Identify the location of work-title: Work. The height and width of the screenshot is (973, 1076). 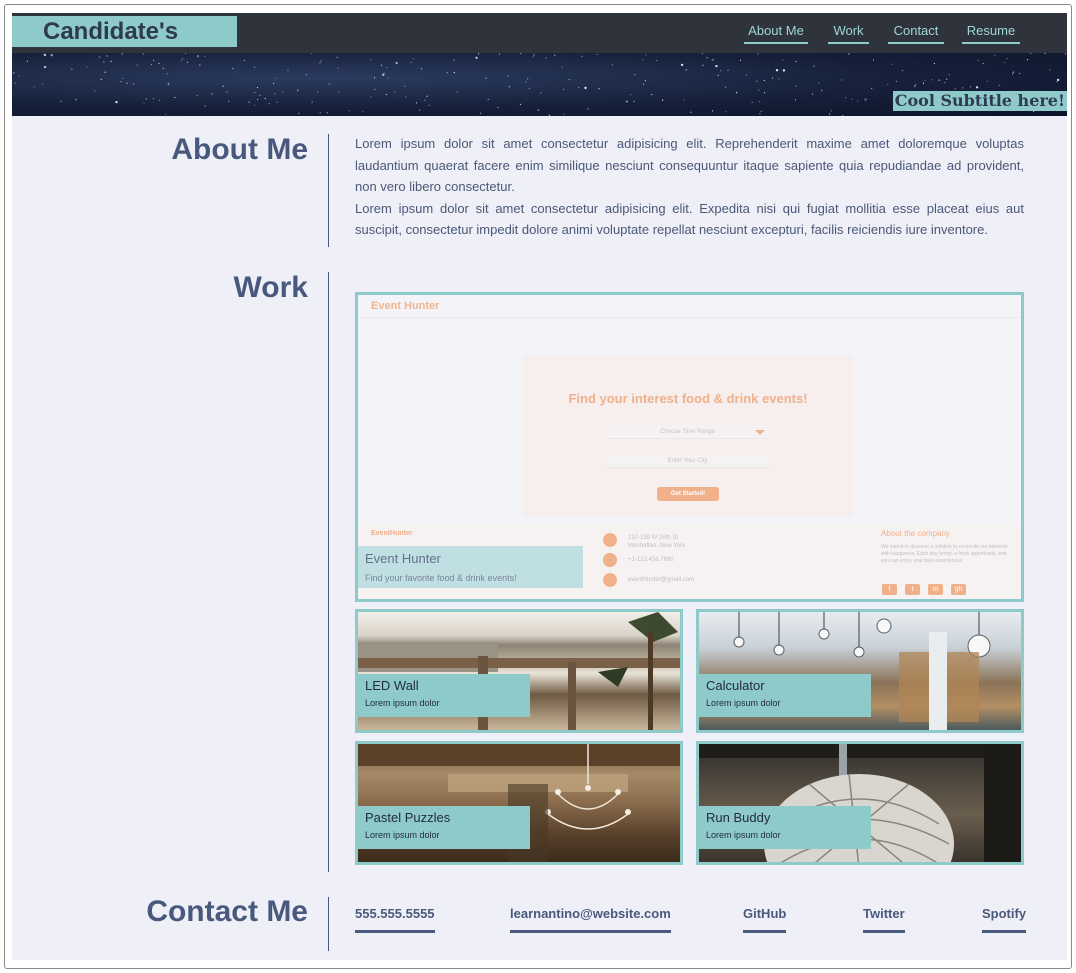
(270, 287).